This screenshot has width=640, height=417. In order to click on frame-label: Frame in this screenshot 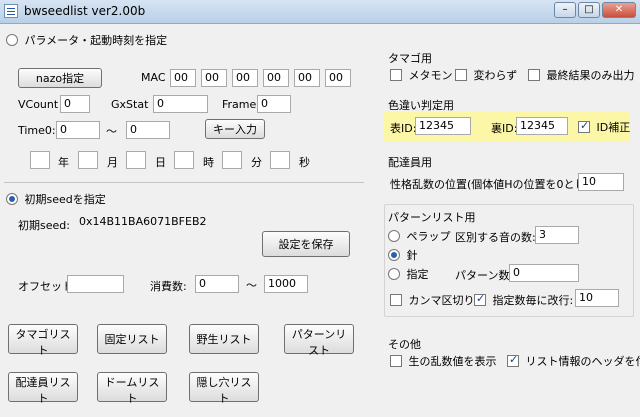, I will do `click(239, 104)`.